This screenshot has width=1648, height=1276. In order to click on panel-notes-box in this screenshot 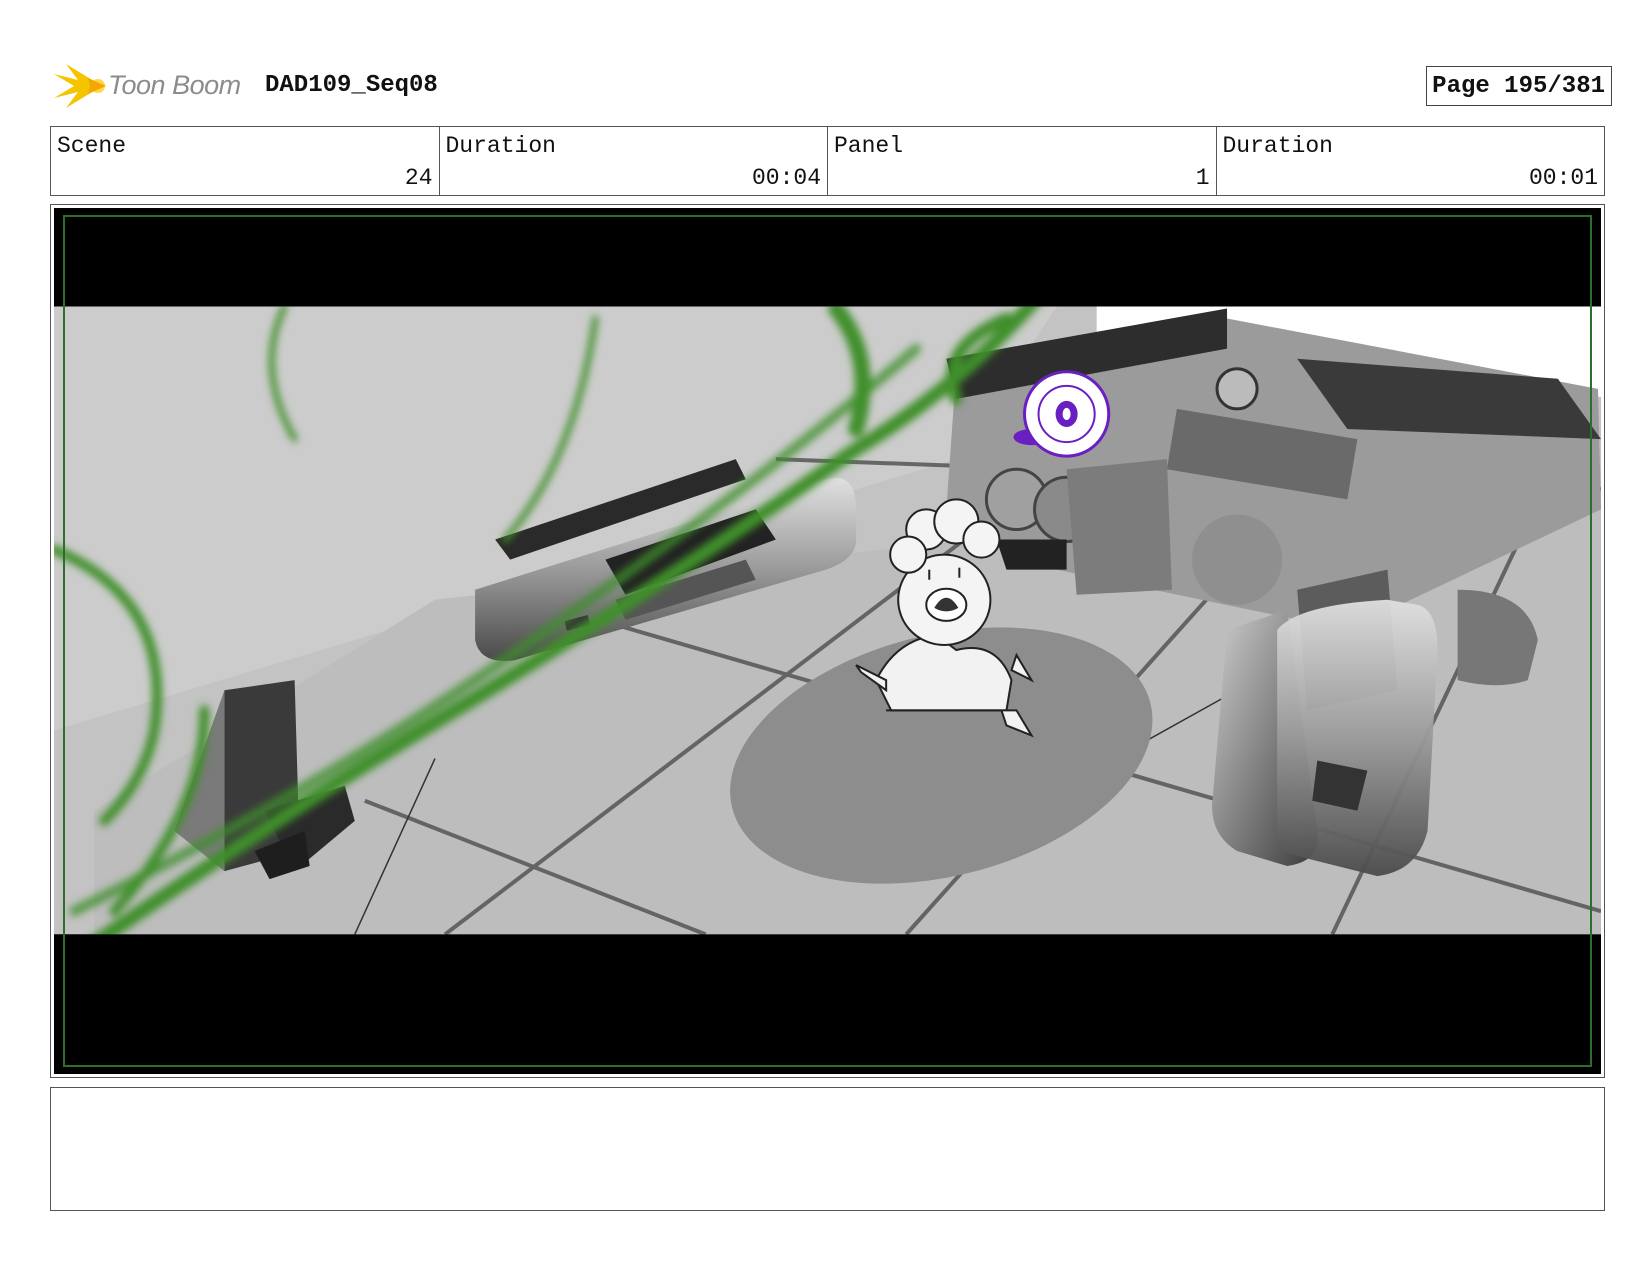, I will do `click(827, 1149)`.